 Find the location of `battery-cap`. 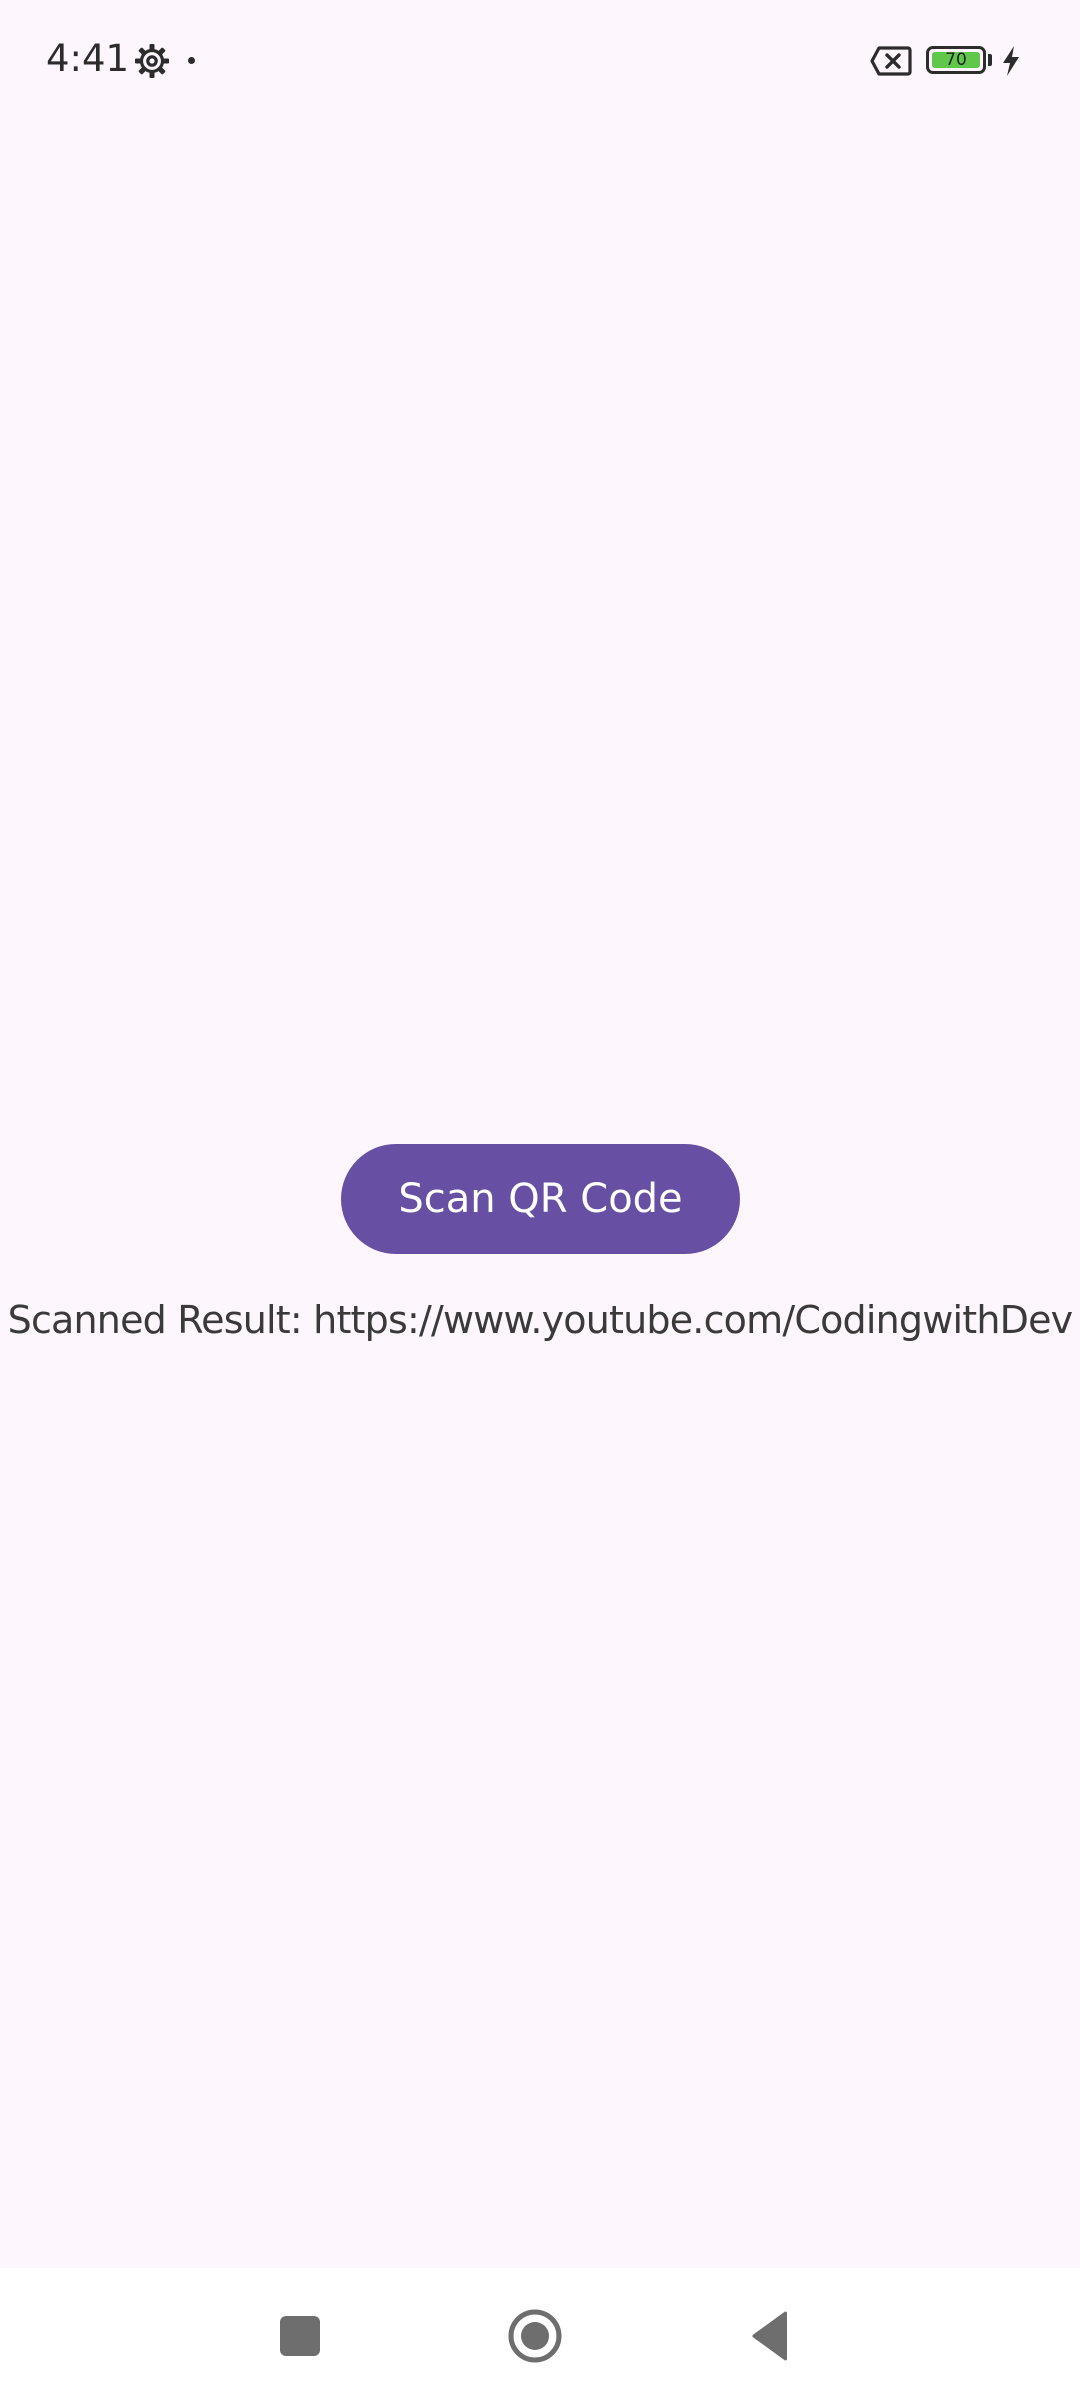

battery-cap is located at coordinates (990, 60).